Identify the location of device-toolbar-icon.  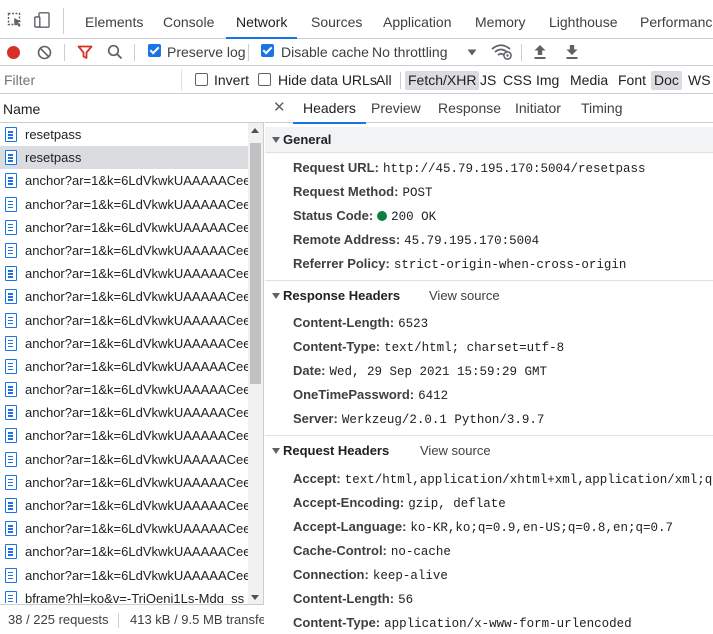
(42, 20).